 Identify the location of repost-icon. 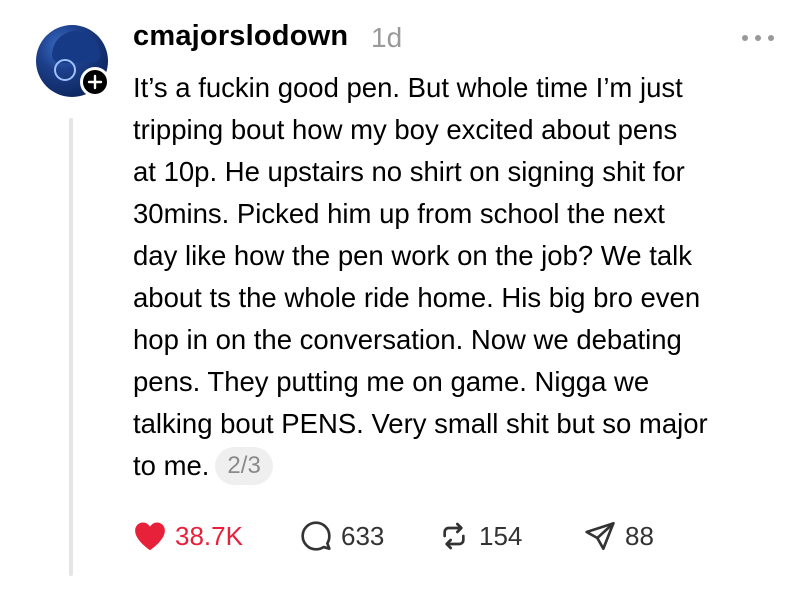
(454, 536).